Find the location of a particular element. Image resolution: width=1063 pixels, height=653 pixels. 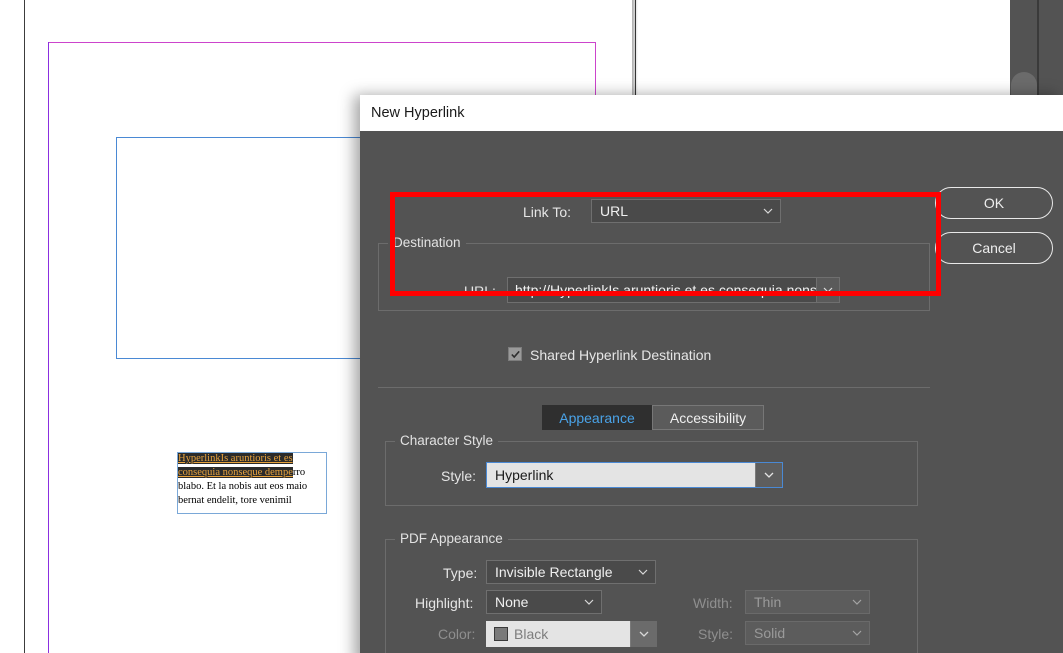

doc-text-plain: blabo. Et la nobis aut eos maio is located at coordinates (243, 486).